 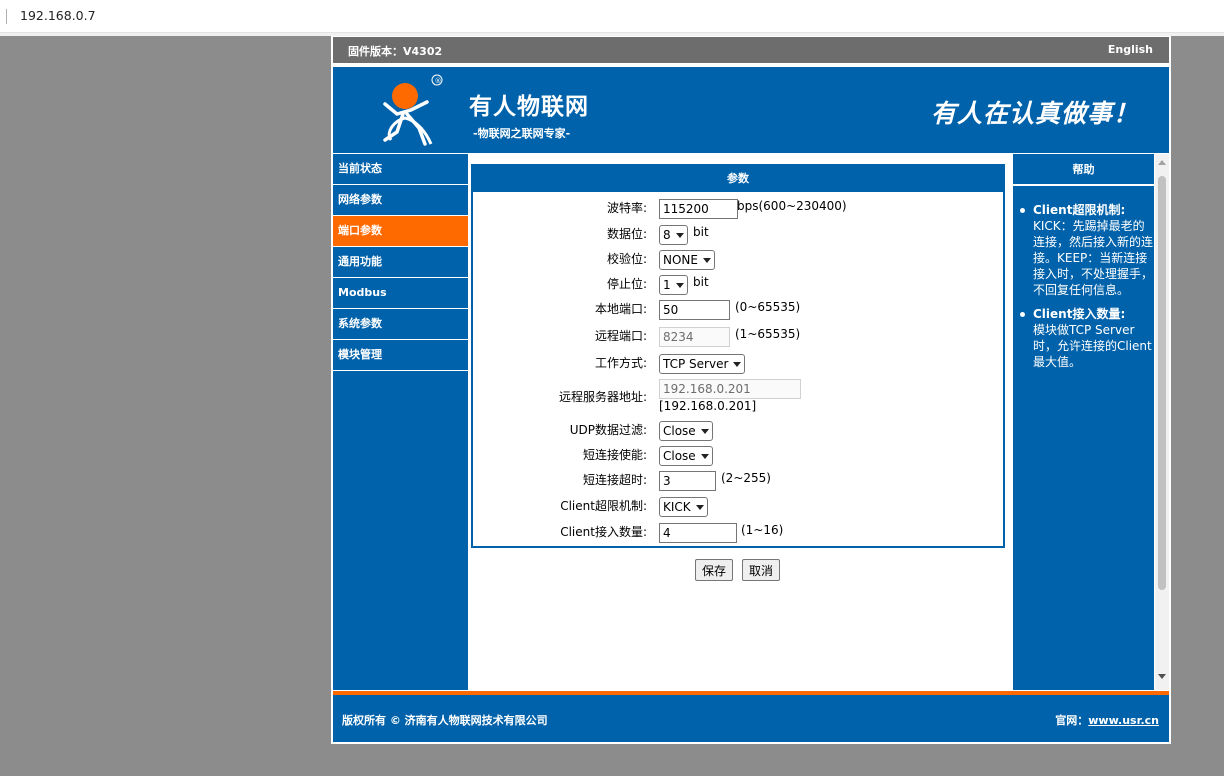 What do you see at coordinates (698, 533) in the screenshot?
I see `client-count-input` at bounding box center [698, 533].